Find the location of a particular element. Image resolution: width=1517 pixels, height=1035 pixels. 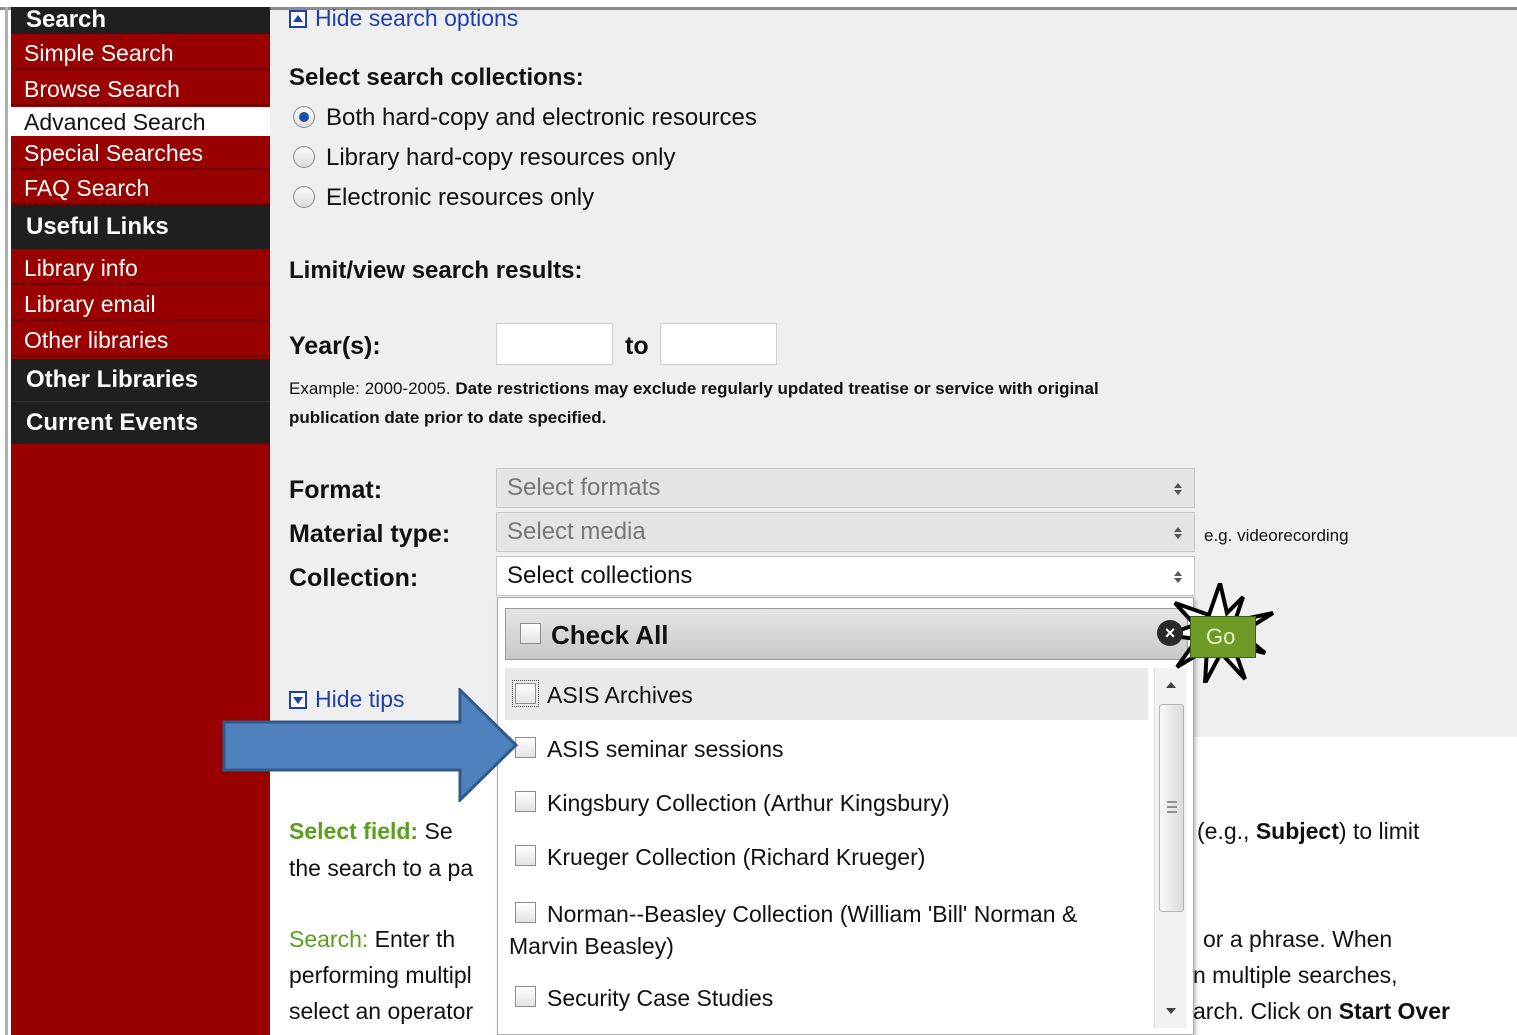

go-button: Go is located at coordinates (1223, 637).